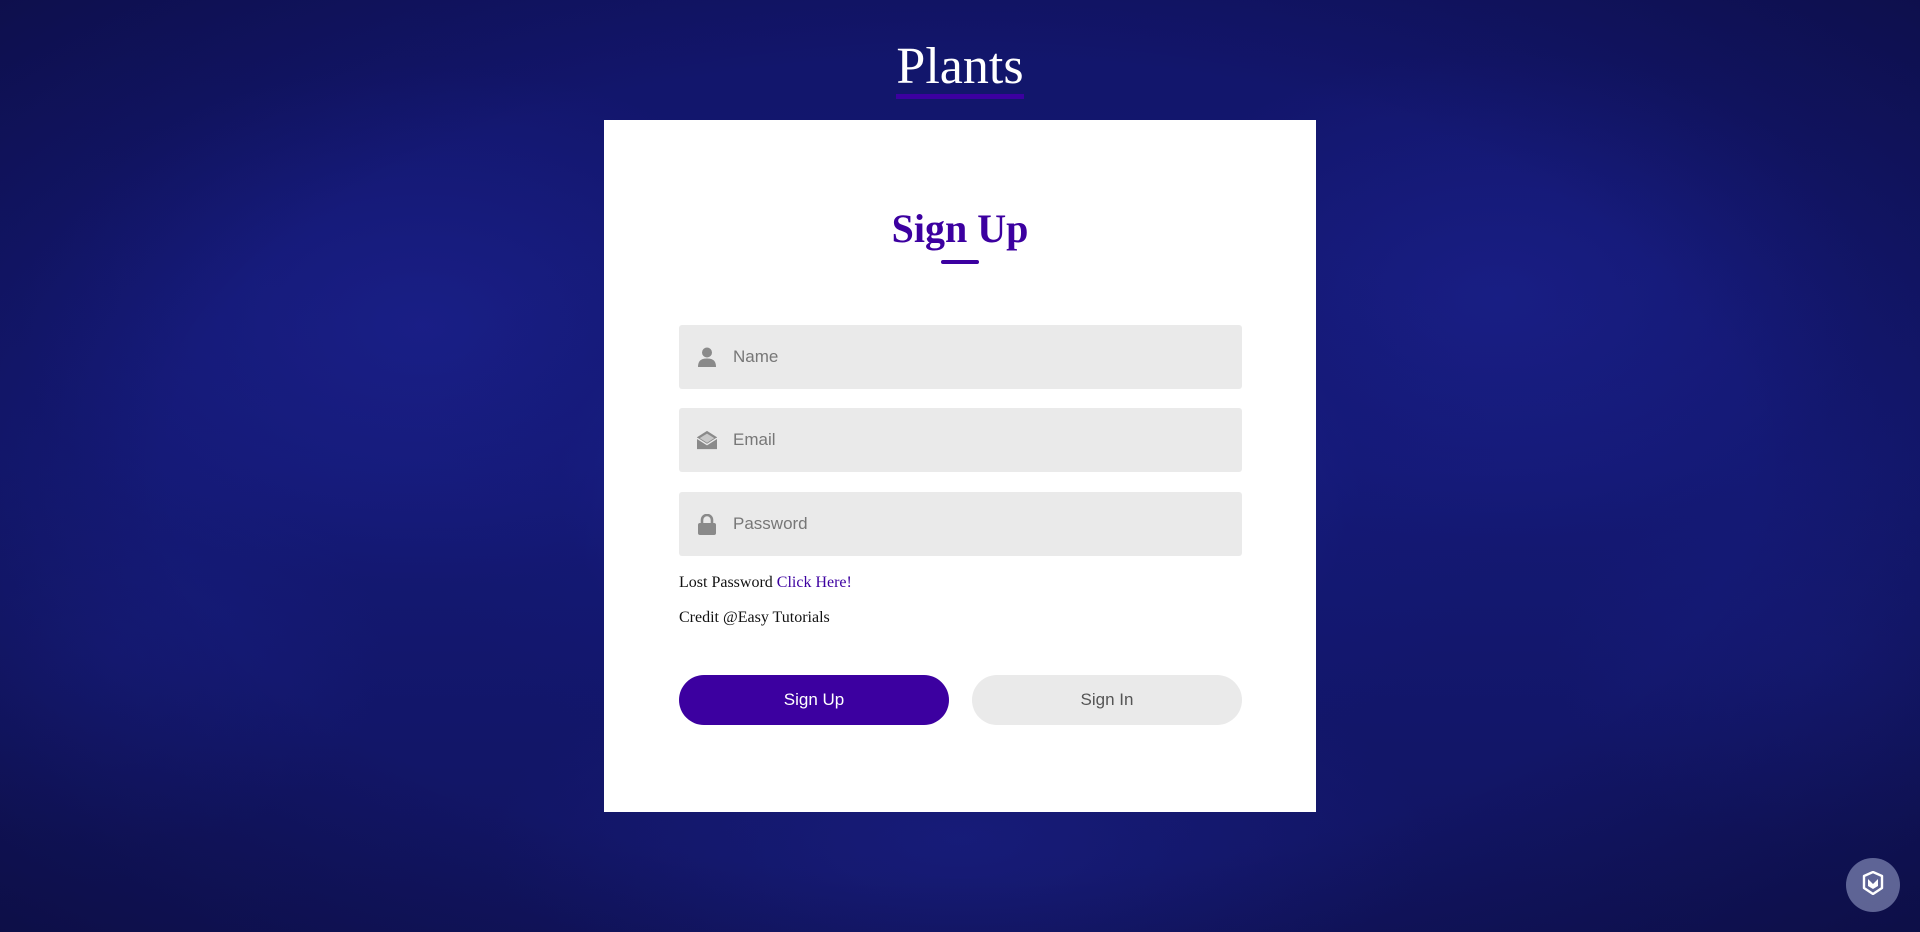 This screenshot has width=1920, height=932. I want to click on lost-password-row: Lost Password Click Here!, so click(765, 583).